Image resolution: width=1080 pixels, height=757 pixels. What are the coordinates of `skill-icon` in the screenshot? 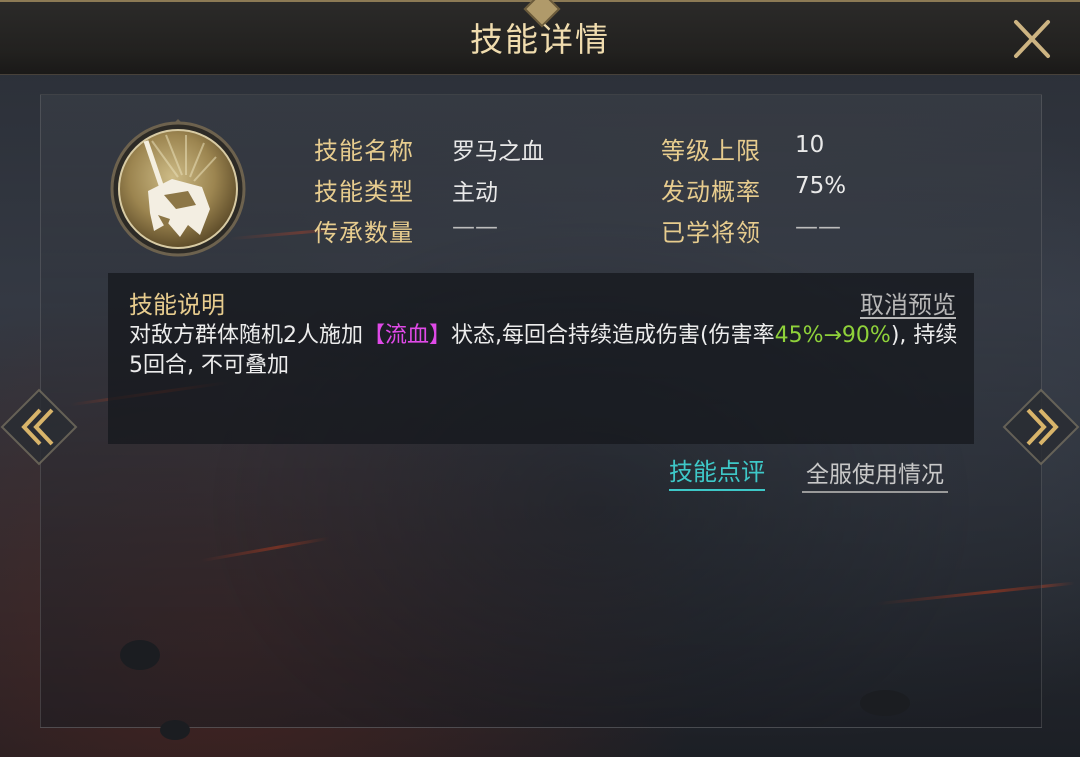 It's located at (178, 189).